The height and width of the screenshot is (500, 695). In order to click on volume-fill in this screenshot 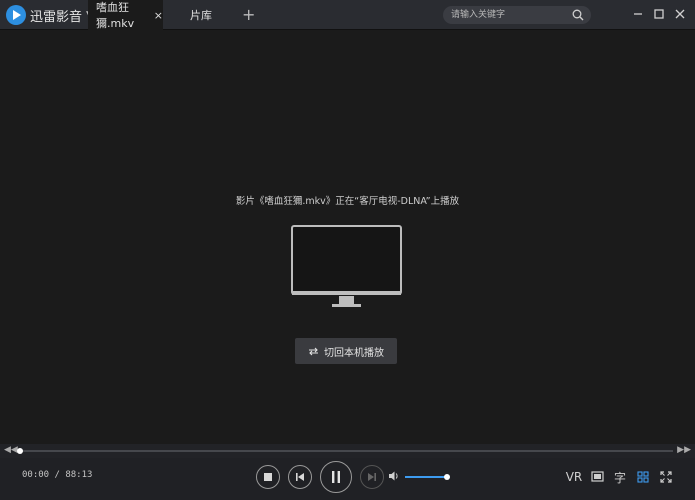, I will do `click(426, 477)`.